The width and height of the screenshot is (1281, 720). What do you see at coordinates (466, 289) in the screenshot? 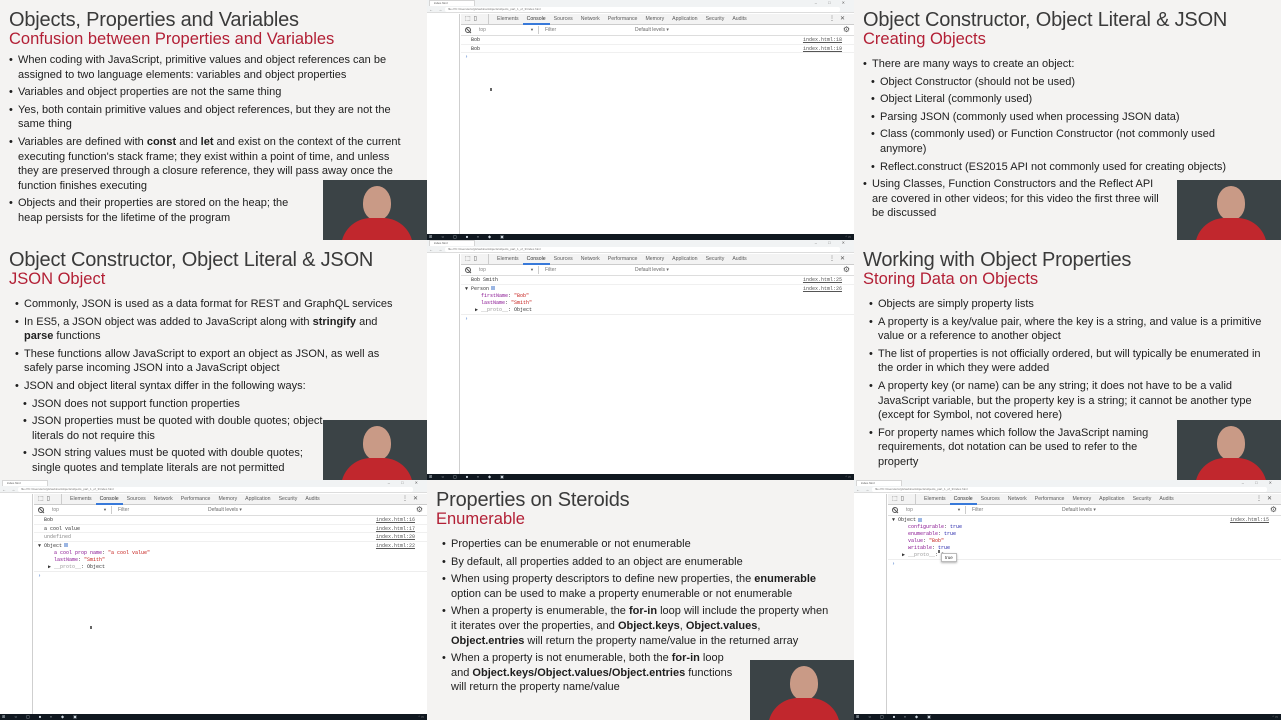
I see `expanded-triangle-icon: ▼` at bounding box center [466, 289].